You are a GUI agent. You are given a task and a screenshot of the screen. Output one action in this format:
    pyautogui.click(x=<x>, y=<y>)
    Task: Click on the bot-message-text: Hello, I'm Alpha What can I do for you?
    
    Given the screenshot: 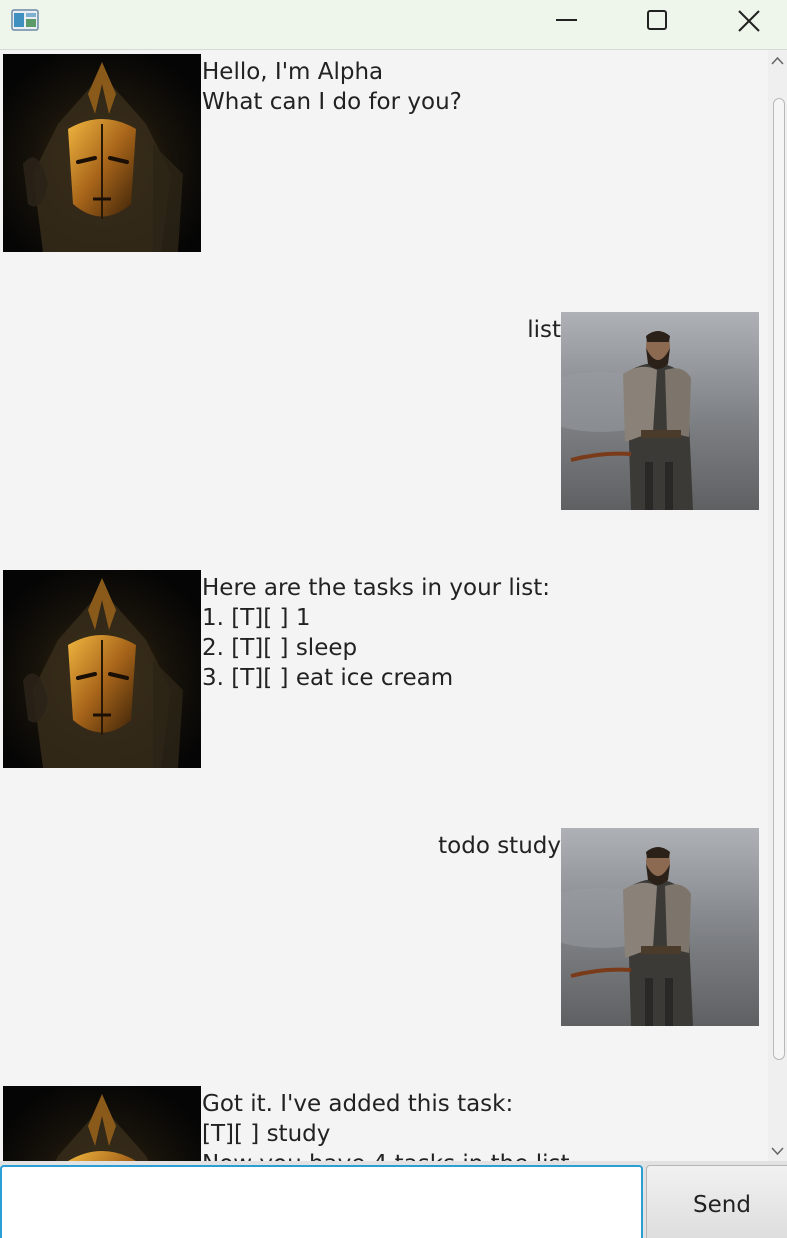 What is the action you would take?
    pyautogui.click(x=332, y=87)
    